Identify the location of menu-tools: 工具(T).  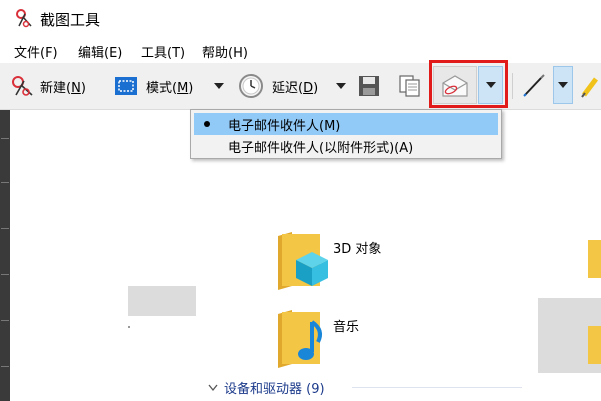
(163, 51).